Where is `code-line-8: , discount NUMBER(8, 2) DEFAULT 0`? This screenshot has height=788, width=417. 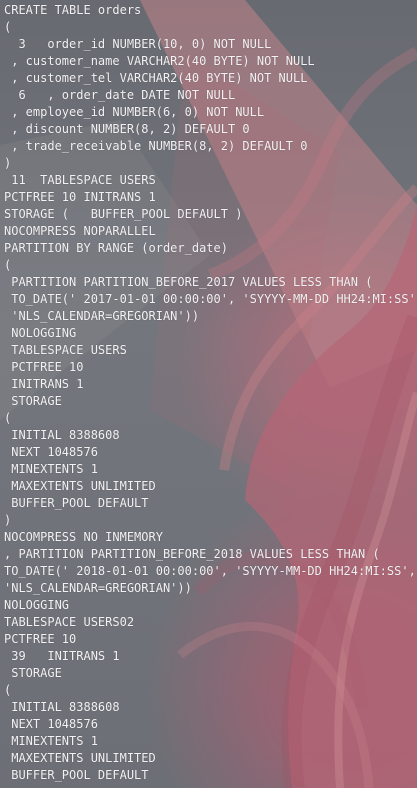 code-line-8: , discount NUMBER(8, 2) DEFAULT 0 is located at coordinates (127, 129).